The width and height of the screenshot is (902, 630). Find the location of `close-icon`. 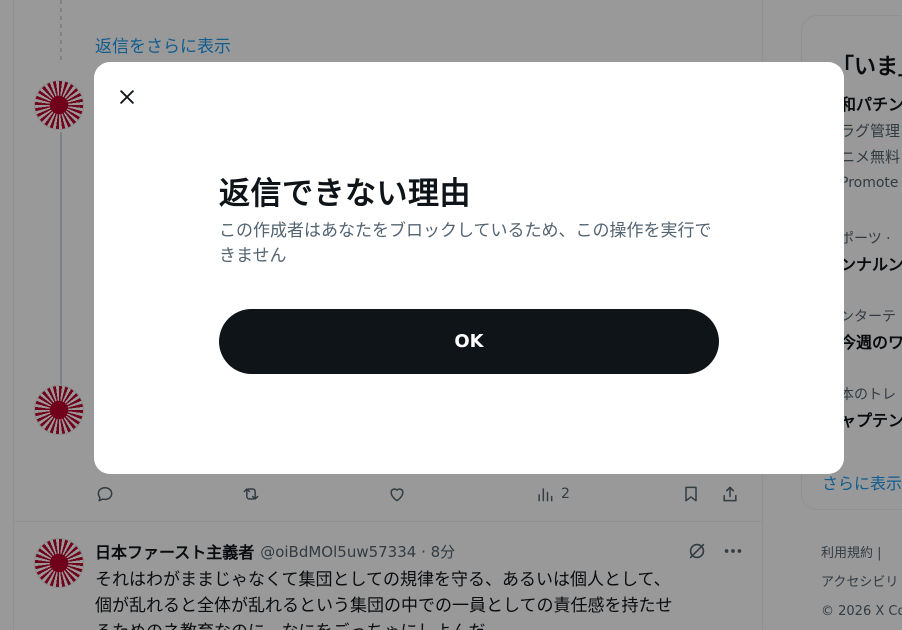

close-icon is located at coordinates (127, 97).